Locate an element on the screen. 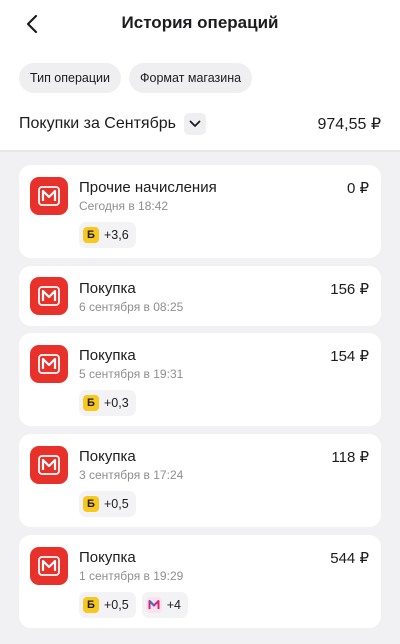 The width and height of the screenshot is (400, 644). operation-amount: 156 ₽ is located at coordinates (349, 289).